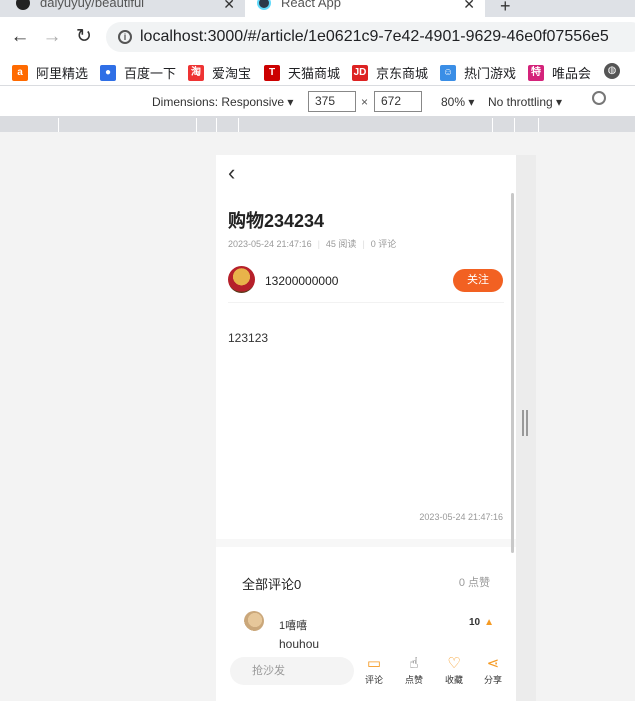 Image resolution: width=635 pixels, height=701 pixels. I want to click on bookmark-item: T 天猫商城, so click(302, 72).